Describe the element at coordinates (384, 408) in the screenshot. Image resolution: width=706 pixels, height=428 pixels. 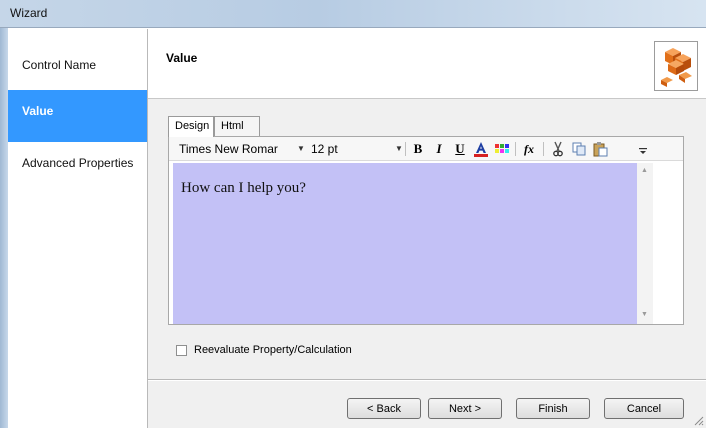
I see `back-button: < Back` at that location.